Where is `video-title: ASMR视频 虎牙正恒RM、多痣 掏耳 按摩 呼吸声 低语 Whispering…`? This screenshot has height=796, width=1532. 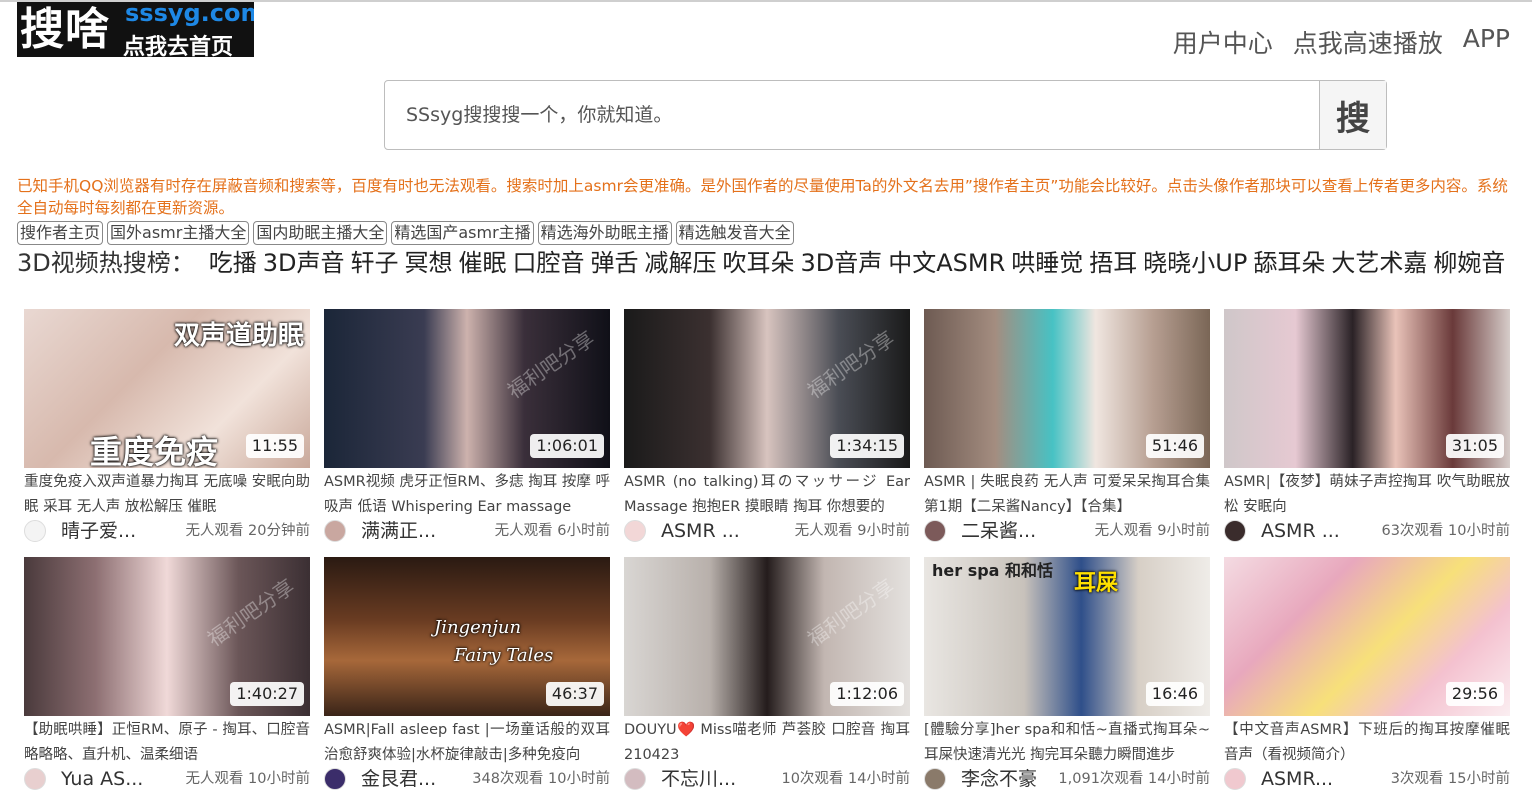 video-title: ASMR视频 虎牙正恒RM、多痣 掏耳 按摩 呼吸声 低语 Whispering… is located at coordinates (467, 495).